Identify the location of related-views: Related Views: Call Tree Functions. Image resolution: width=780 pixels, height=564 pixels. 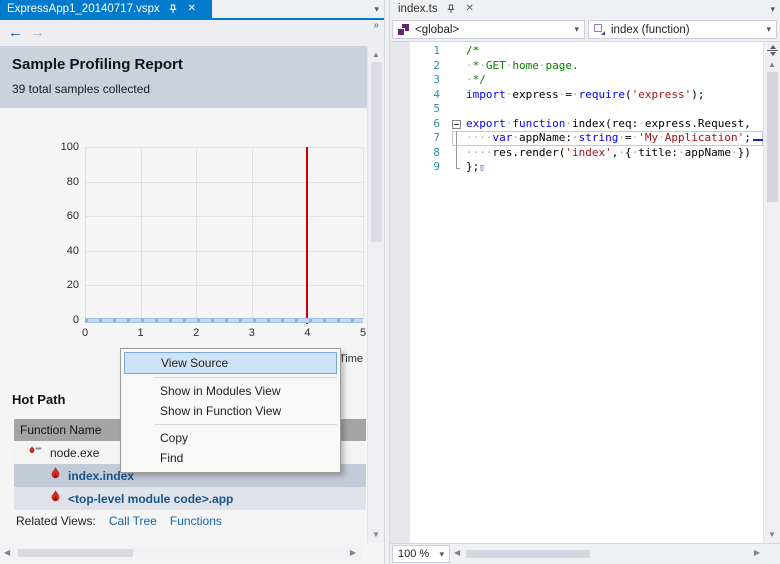
(119, 521).